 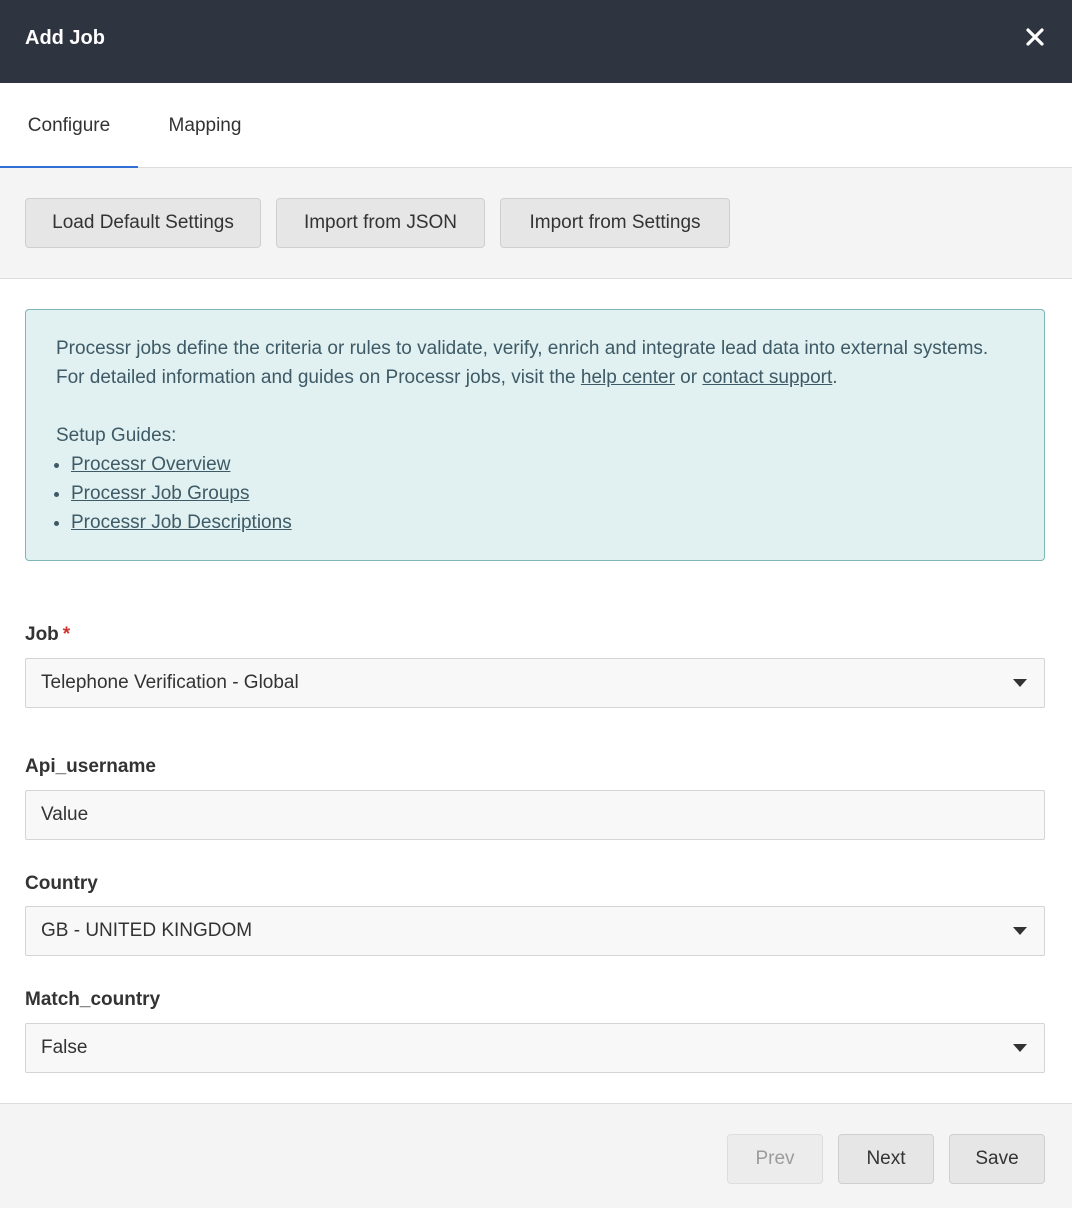 I want to click on dialog-footer: Prev Next Save, so click(x=536, y=1155).